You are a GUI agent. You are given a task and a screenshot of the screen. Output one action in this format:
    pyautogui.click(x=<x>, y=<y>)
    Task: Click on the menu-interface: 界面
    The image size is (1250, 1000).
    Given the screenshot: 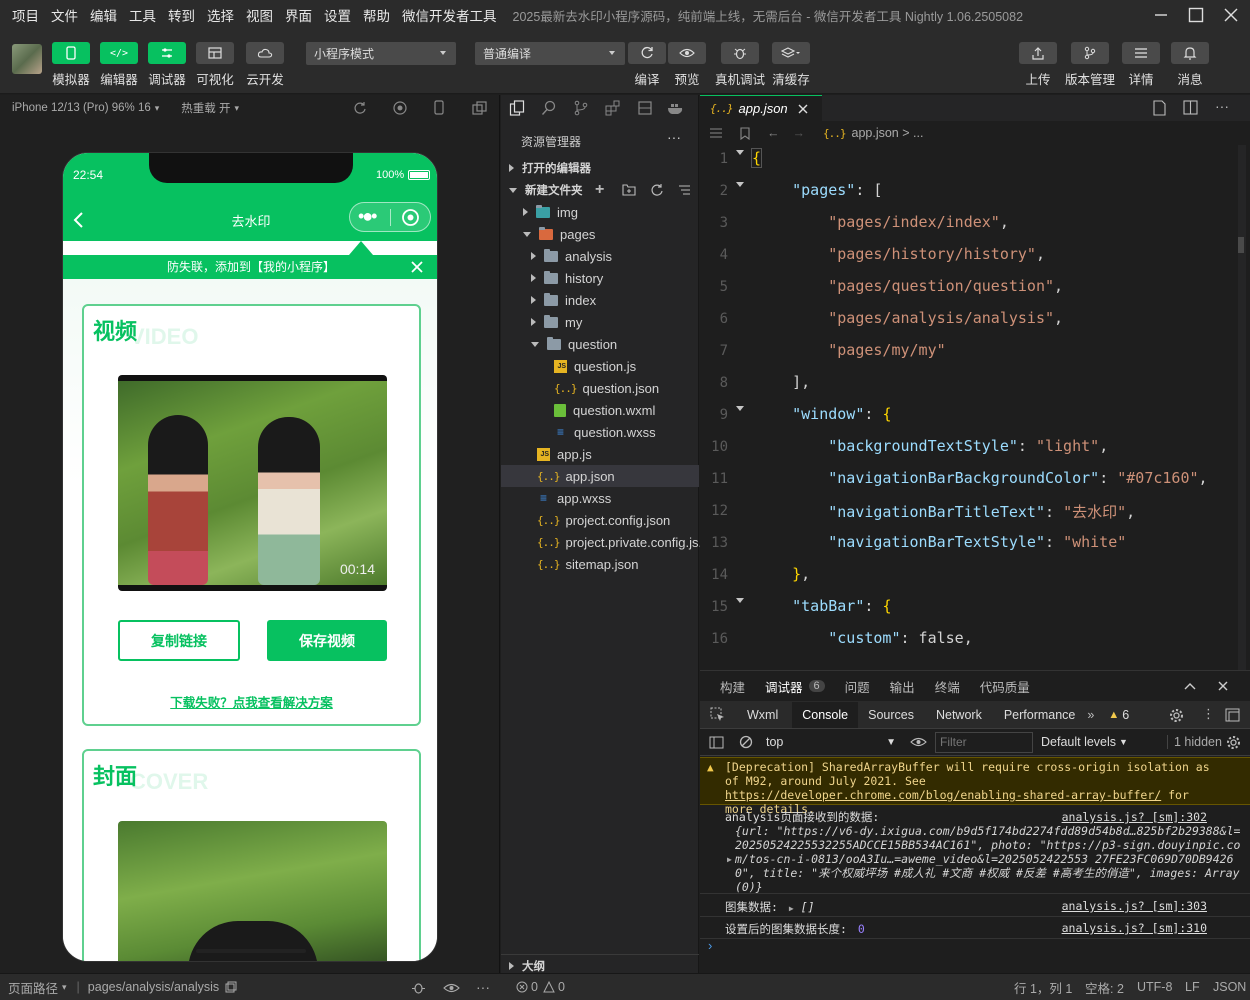 What is the action you would take?
    pyautogui.click(x=298, y=15)
    